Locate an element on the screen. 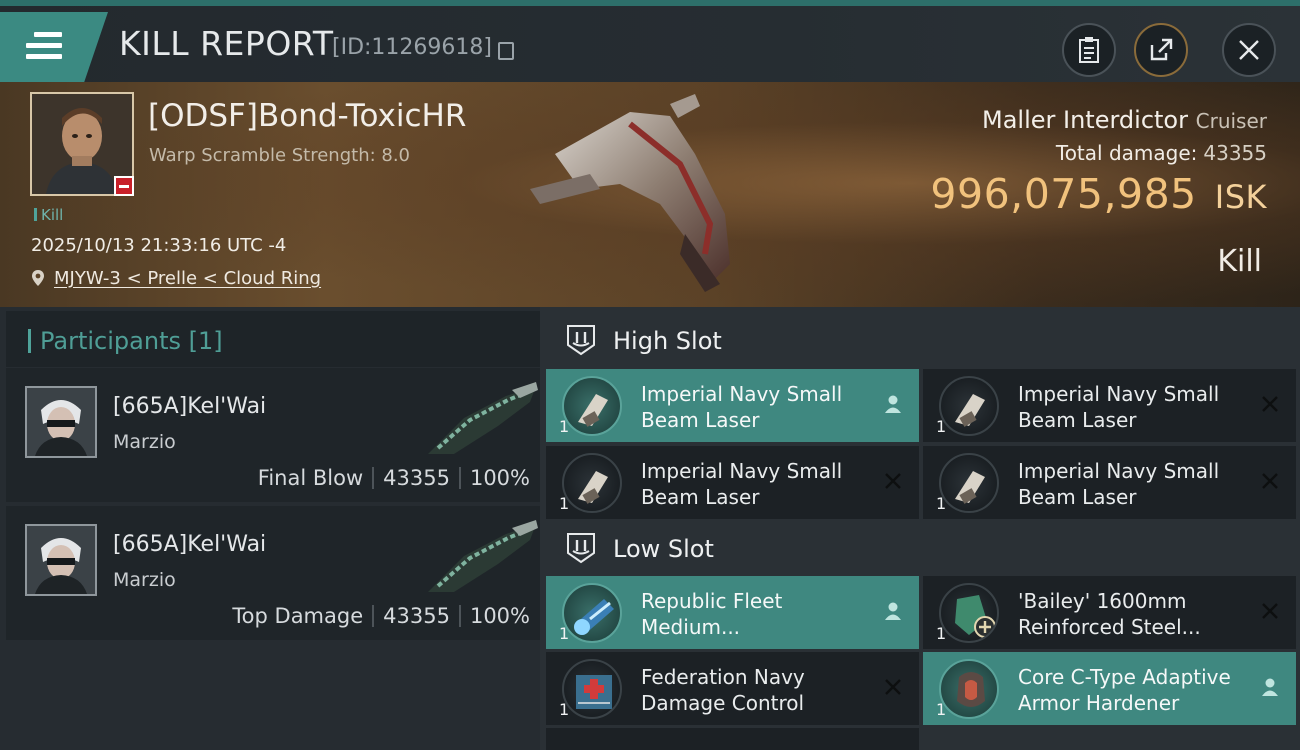  module-name: Core C-Type Adaptive Armor Hardener is located at coordinates (1124, 690).